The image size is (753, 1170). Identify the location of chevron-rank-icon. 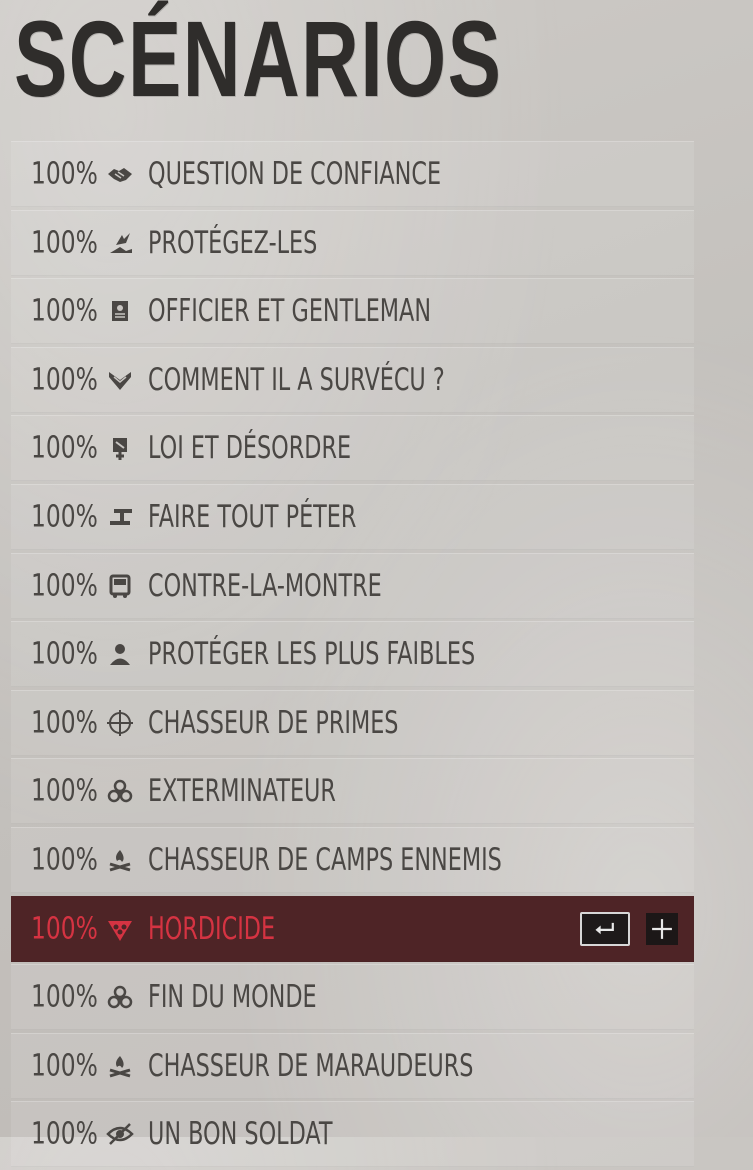
(120, 380).